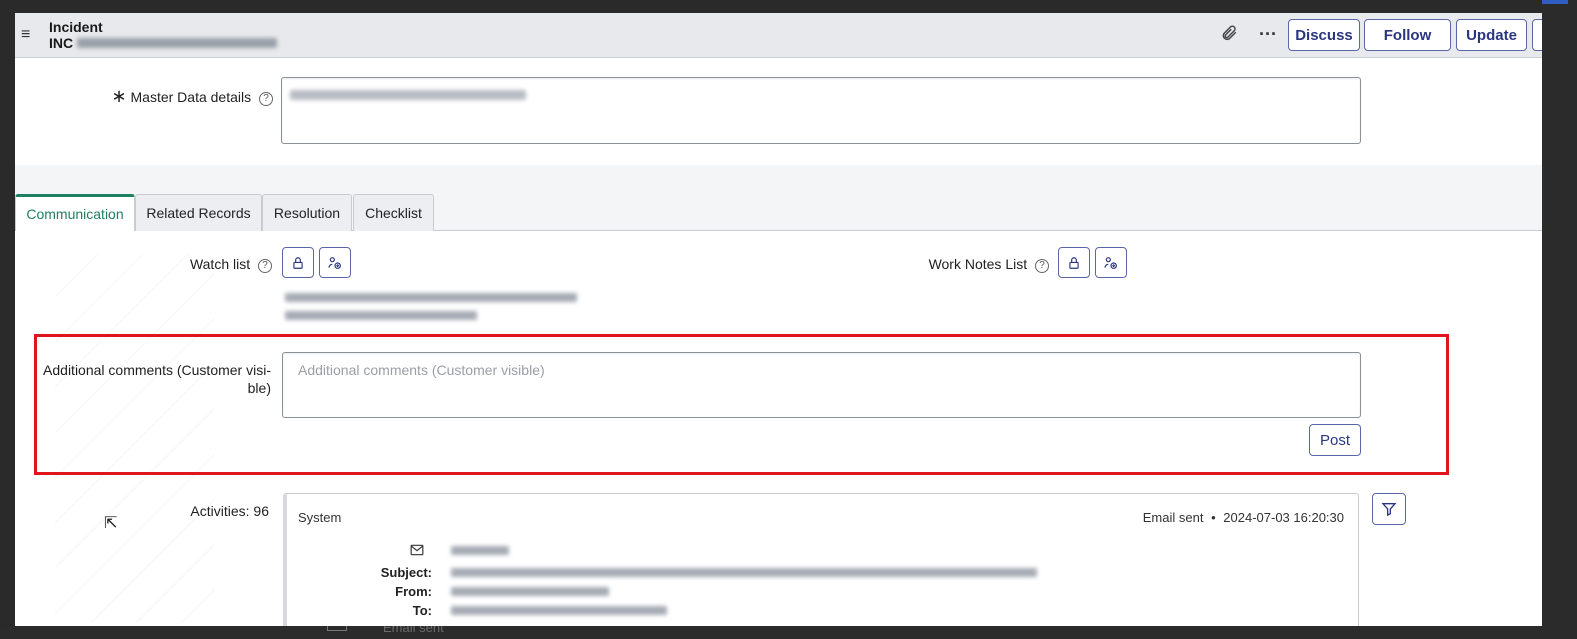 This screenshot has height=639, width=1577. Describe the element at coordinates (259, 388) in the screenshot. I see `additional-comments-label-line2: ble)` at that location.